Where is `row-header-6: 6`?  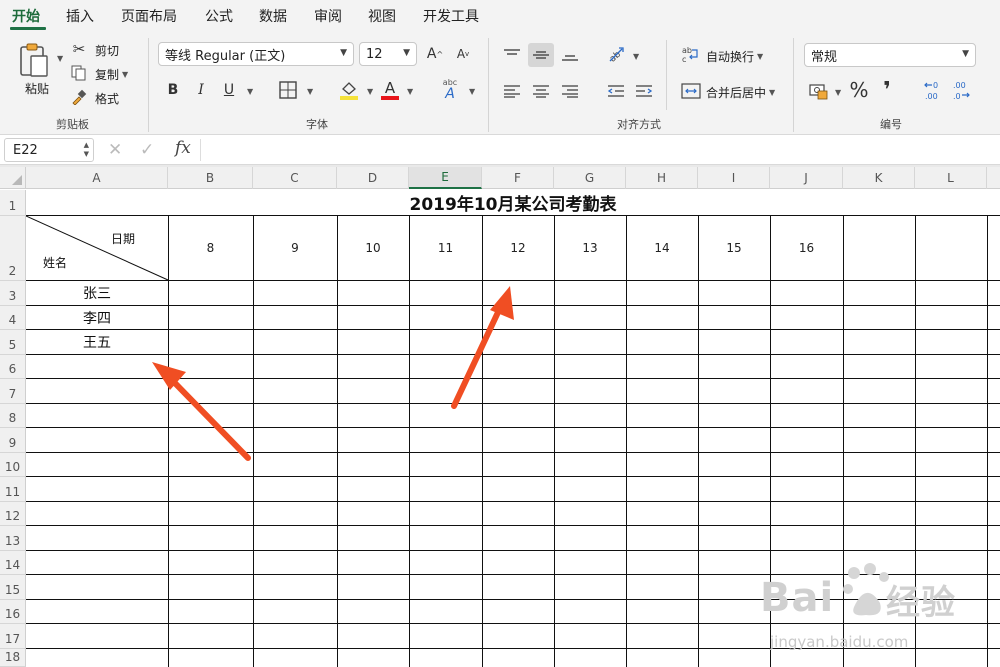
row-header-6: 6 is located at coordinates (13, 367).